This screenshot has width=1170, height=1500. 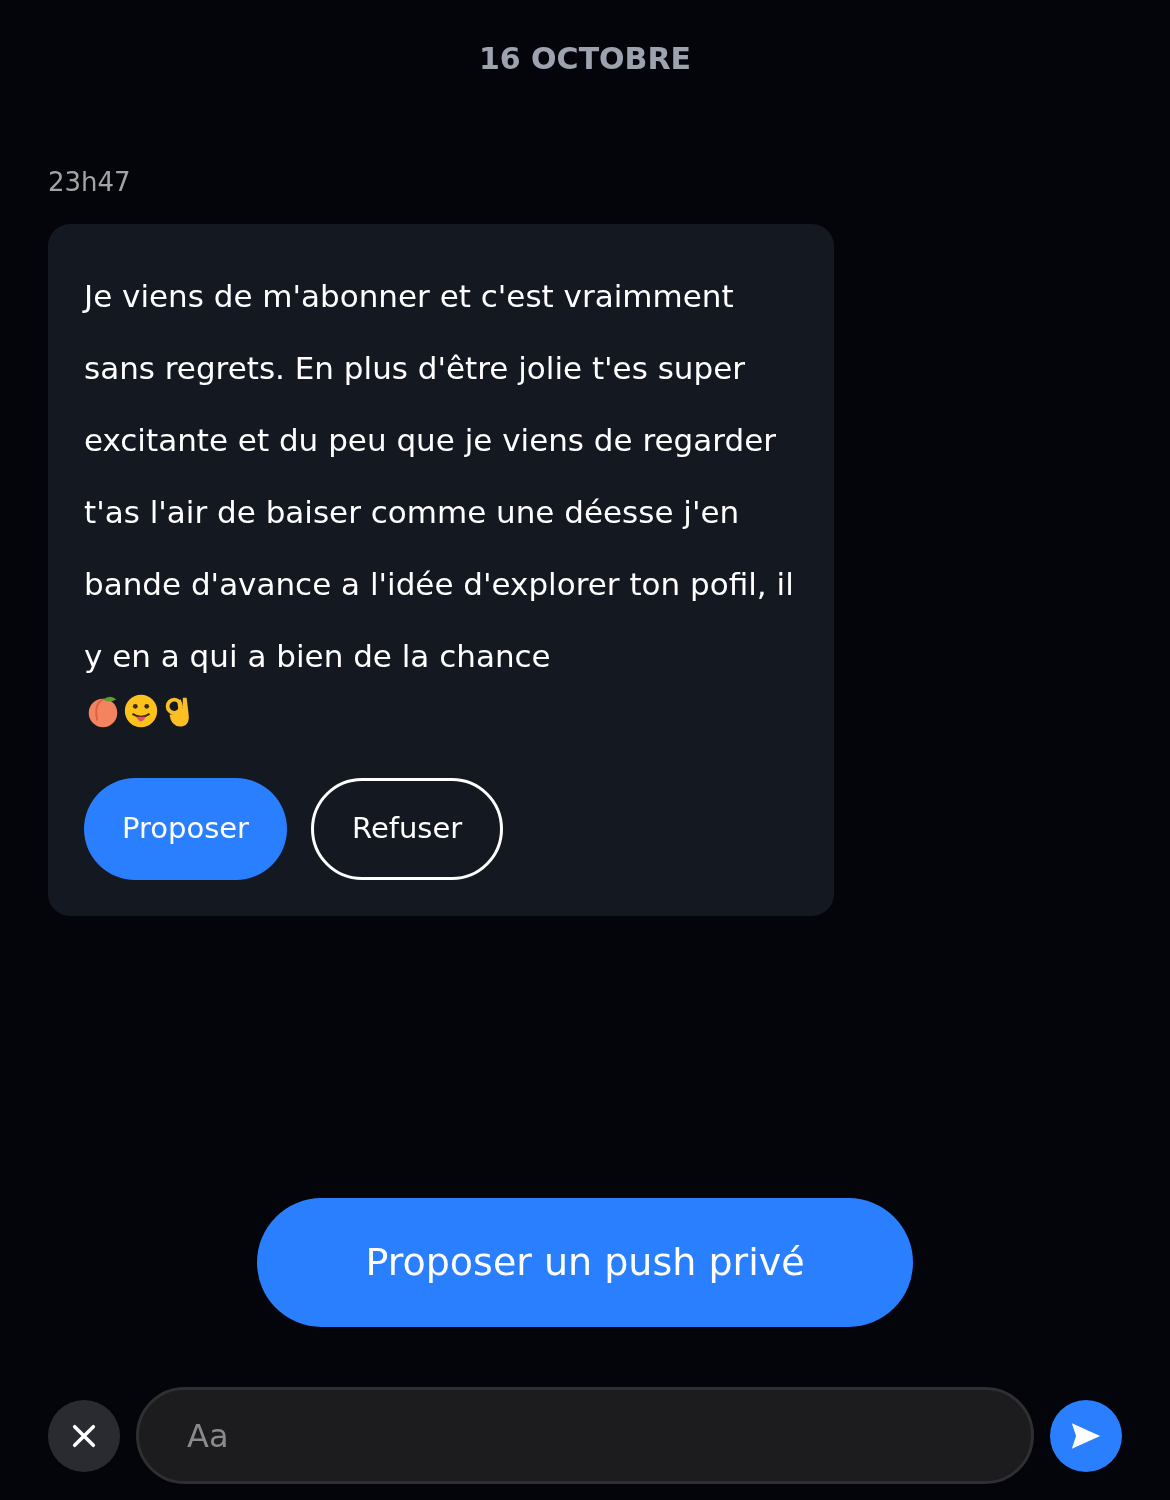 I want to click on tongue-face-icon, so click(x=141, y=711).